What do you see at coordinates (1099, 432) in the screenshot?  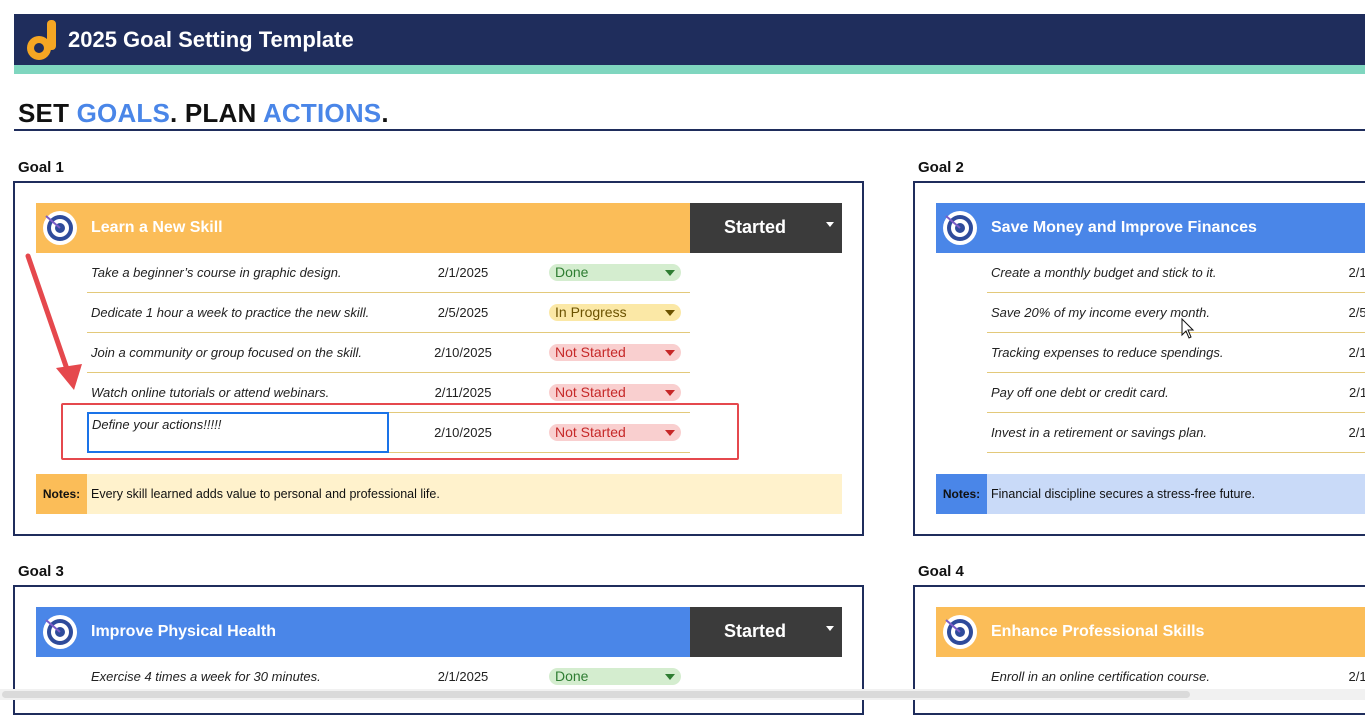 I see `action-text: Invest in a retirement or savings plan.` at bounding box center [1099, 432].